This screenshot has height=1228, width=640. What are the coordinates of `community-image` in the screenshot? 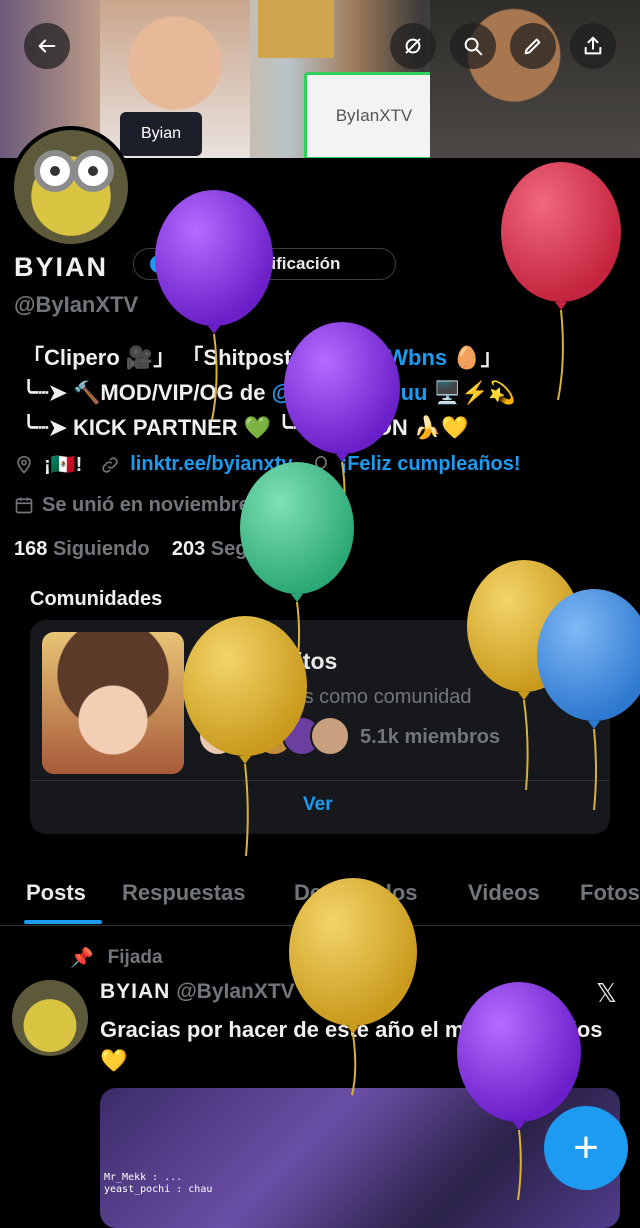 It's located at (113, 703).